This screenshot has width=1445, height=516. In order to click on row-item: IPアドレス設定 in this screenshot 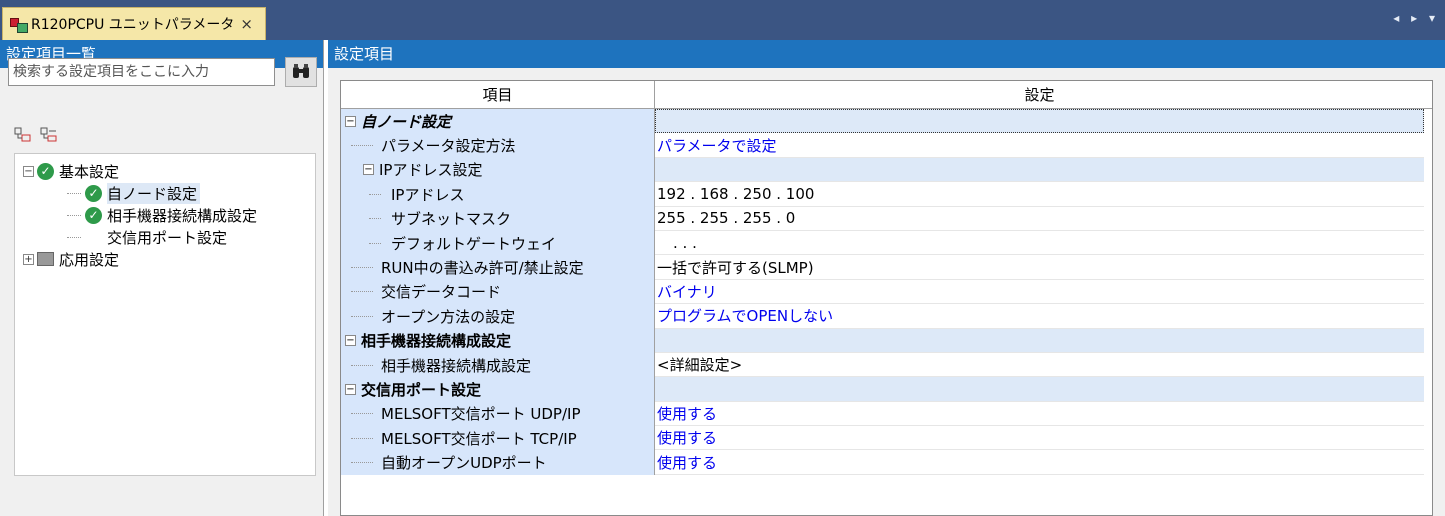, I will do `click(431, 170)`.